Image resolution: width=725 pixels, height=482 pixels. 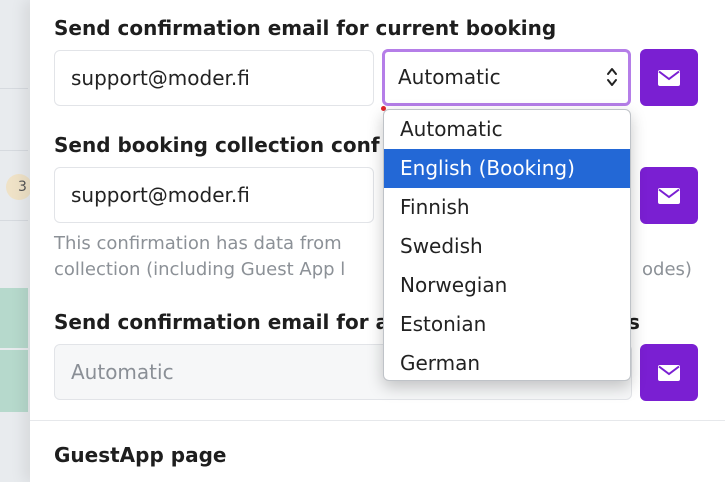 What do you see at coordinates (667, 269) in the screenshot?
I see `helper-line-2-tail: odes)` at bounding box center [667, 269].